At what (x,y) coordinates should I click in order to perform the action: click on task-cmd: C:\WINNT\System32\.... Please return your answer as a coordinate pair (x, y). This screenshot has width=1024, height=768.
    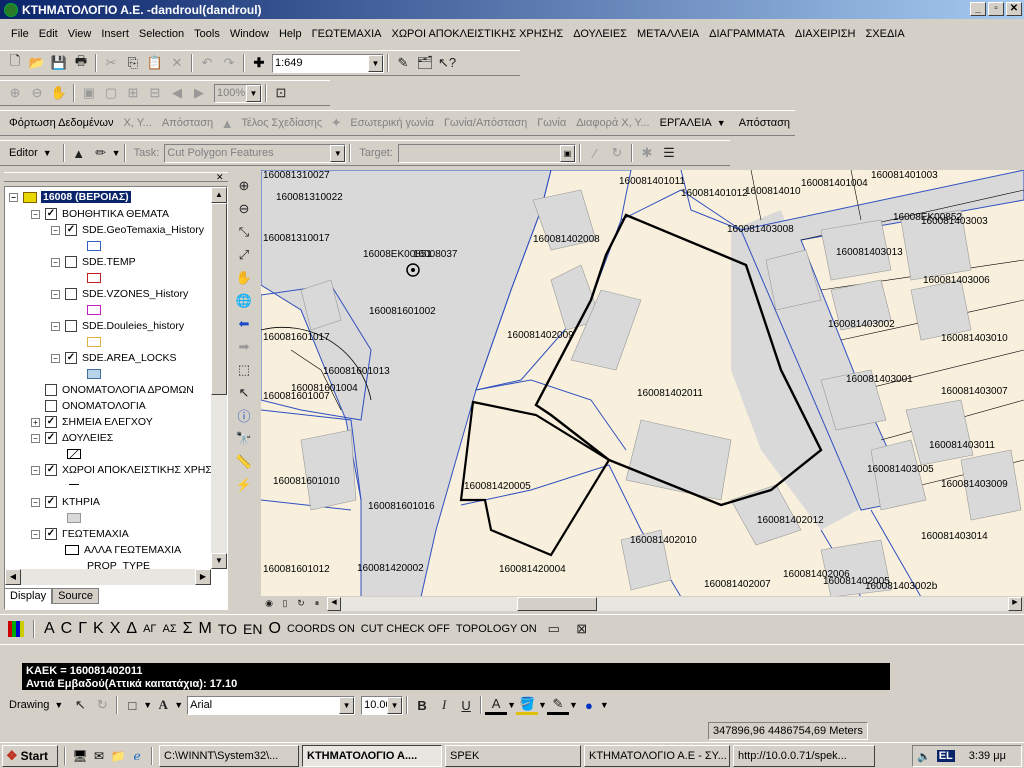
    Looking at the image, I should click on (229, 755).